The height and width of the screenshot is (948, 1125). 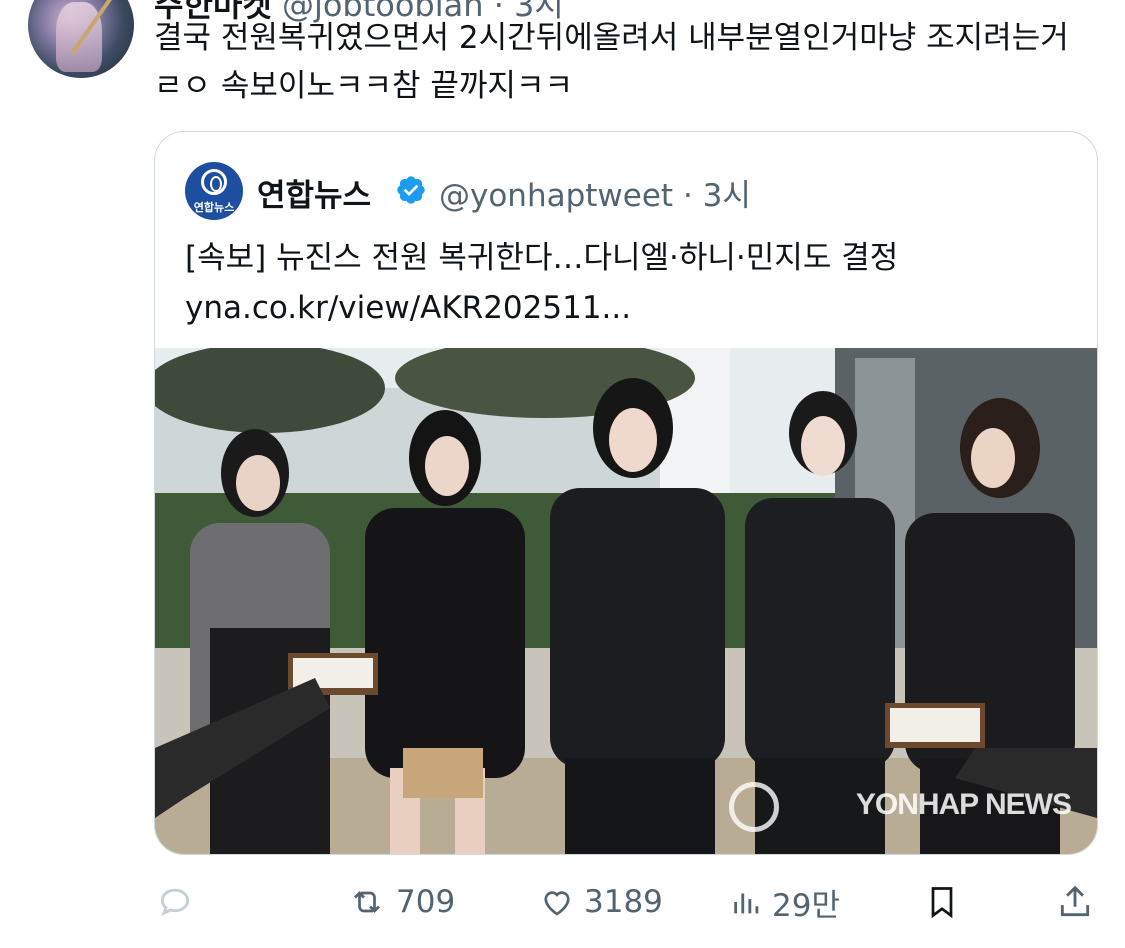 I want to click on views-icon, so click(x=746, y=903).